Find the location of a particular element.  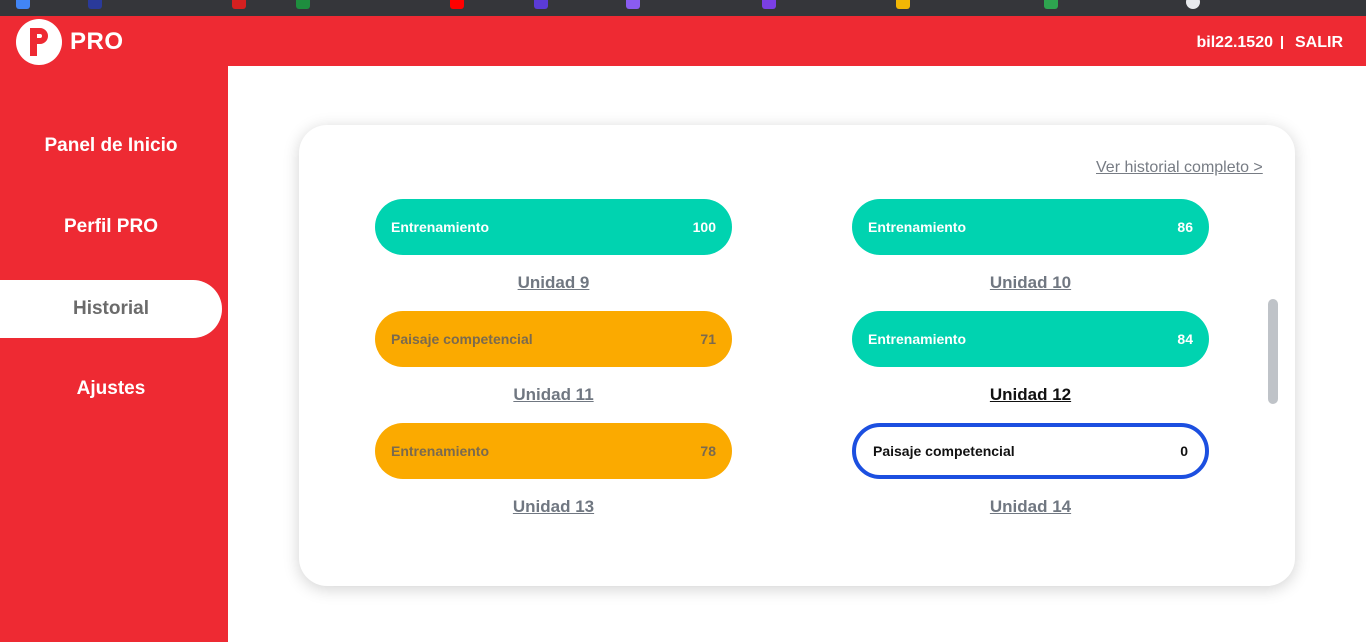

classroom-icon is located at coordinates (303, 4).